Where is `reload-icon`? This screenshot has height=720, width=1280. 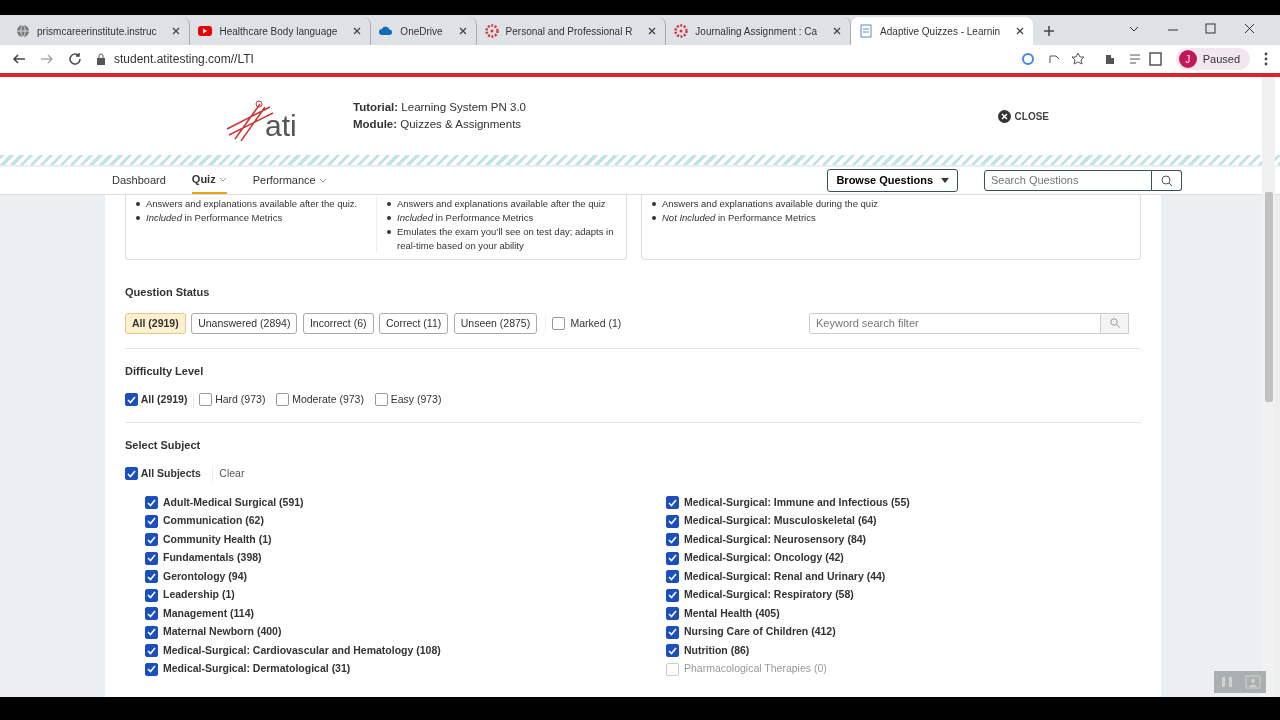
reload-icon is located at coordinates (75, 59).